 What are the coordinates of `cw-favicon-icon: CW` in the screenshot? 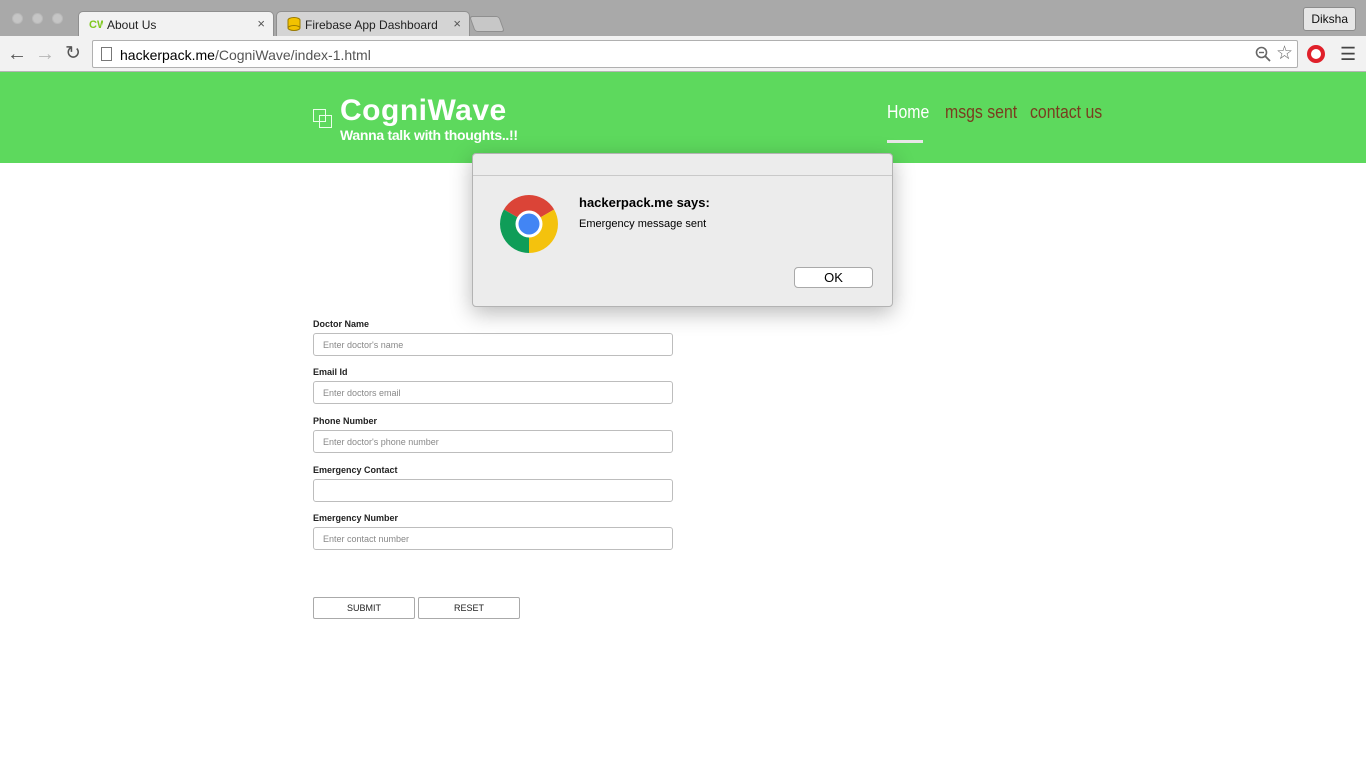 It's located at (96, 25).